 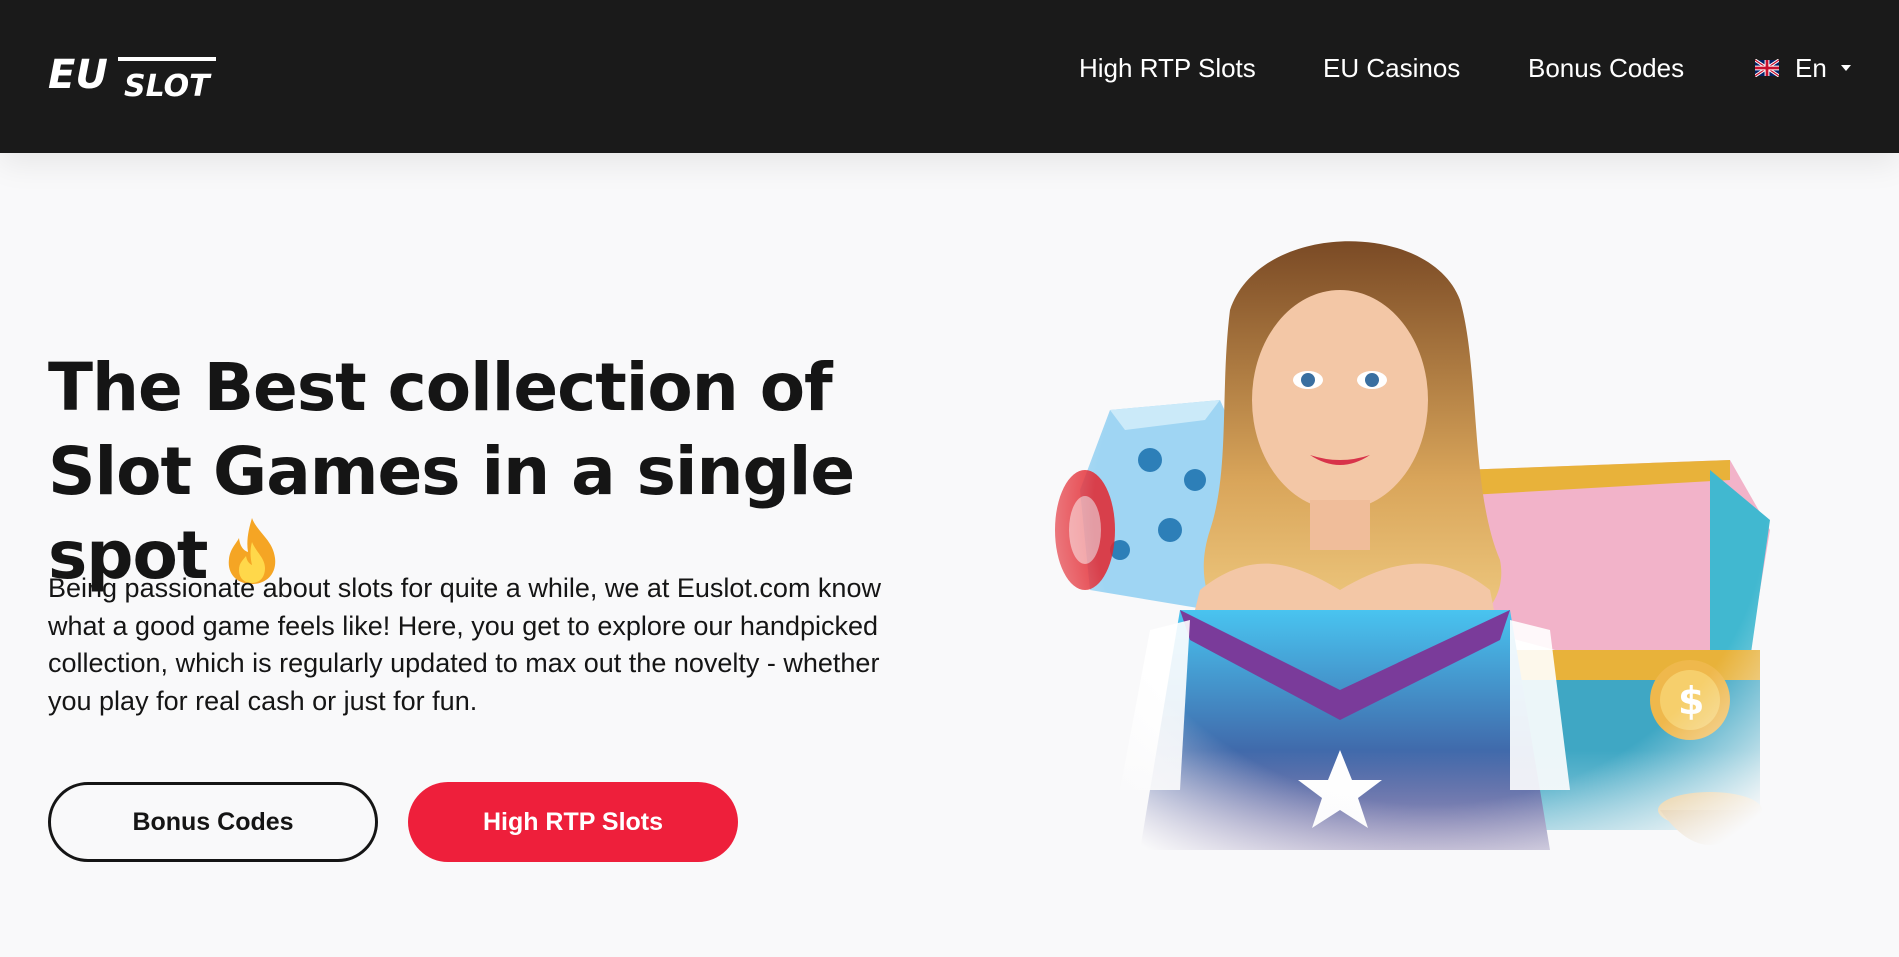 I want to click on language-selector: En, so click(x=1803, y=68).